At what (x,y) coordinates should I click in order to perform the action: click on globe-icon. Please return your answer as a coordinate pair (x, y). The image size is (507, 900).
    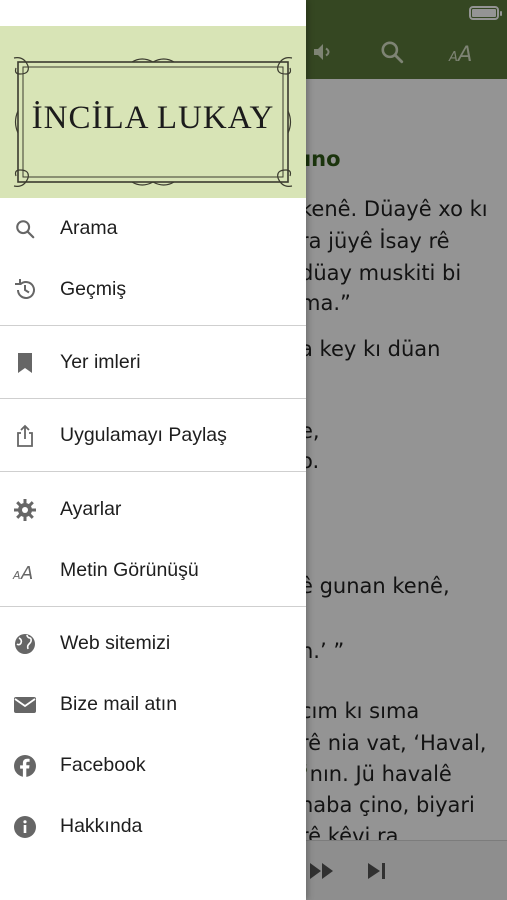
    Looking at the image, I should click on (25, 644).